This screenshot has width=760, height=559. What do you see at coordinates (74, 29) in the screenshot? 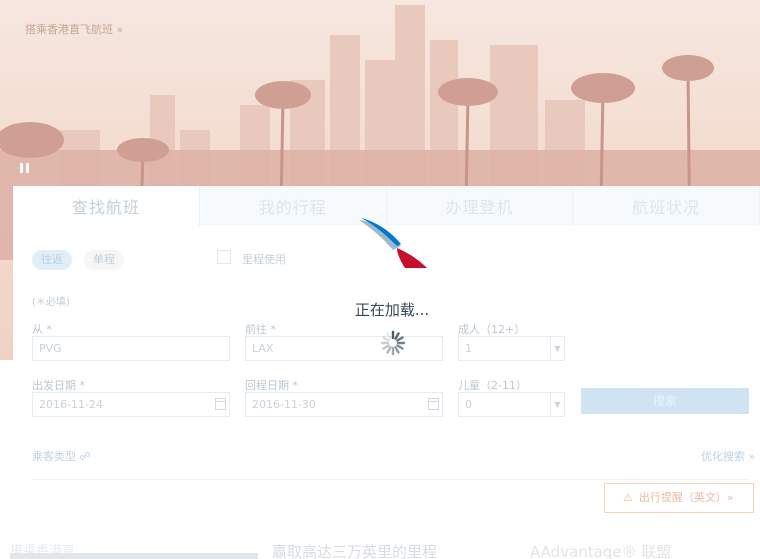
I see `hero-promo-link: 搭乘香港直飞航班 »` at bounding box center [74, 29].